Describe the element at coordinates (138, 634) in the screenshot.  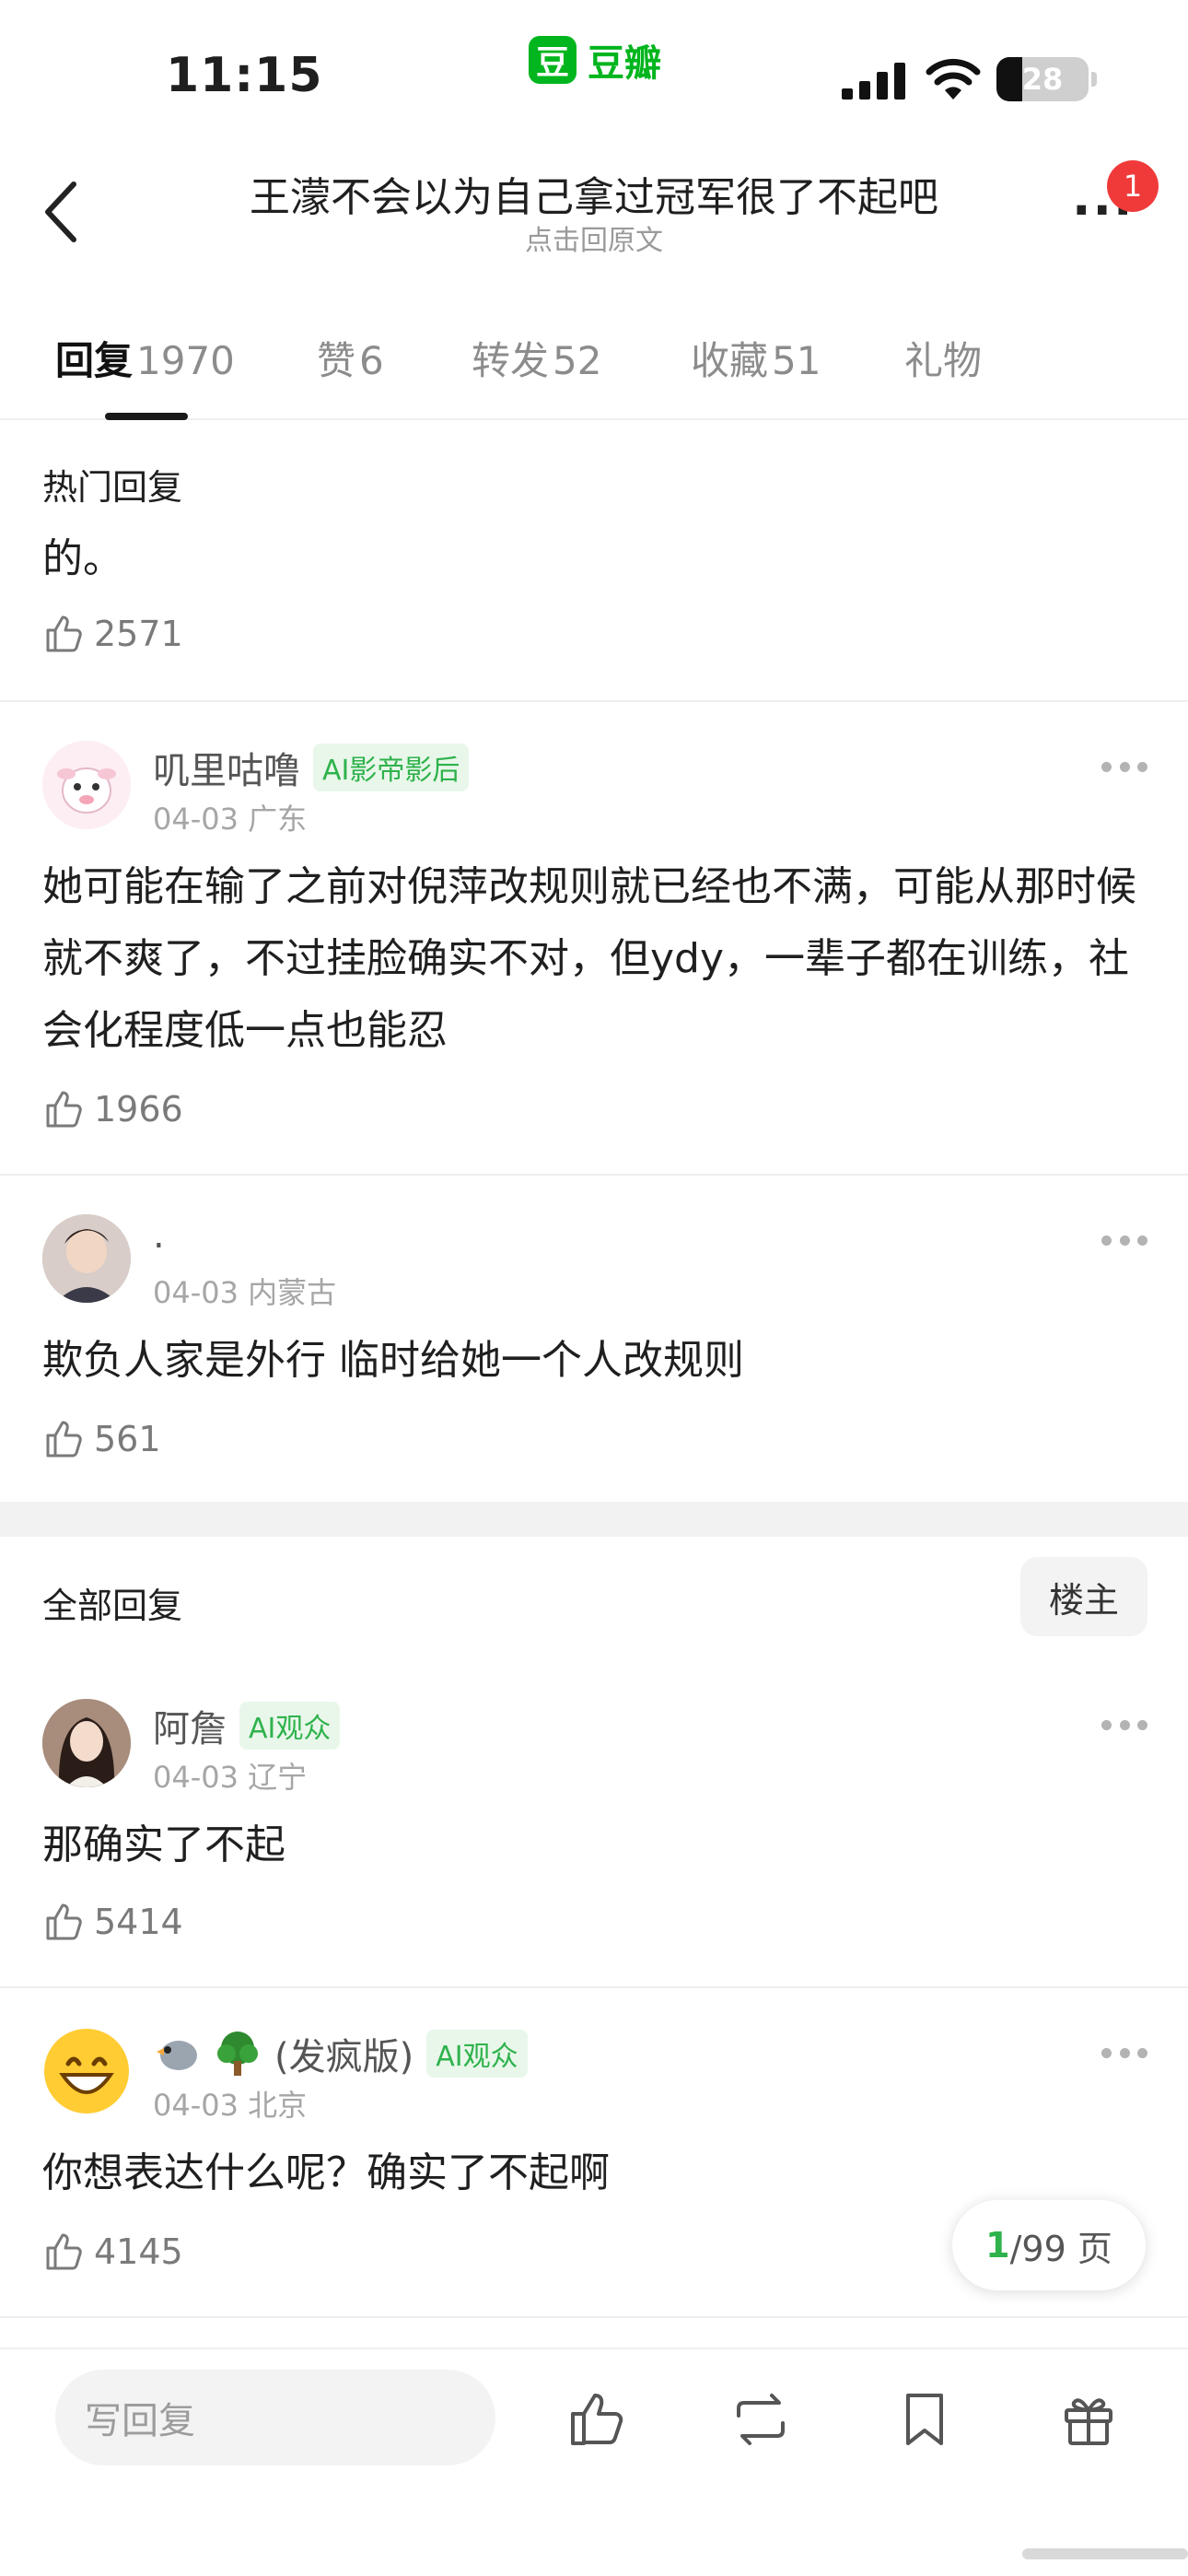
I see `like-count: 2571` at that location.